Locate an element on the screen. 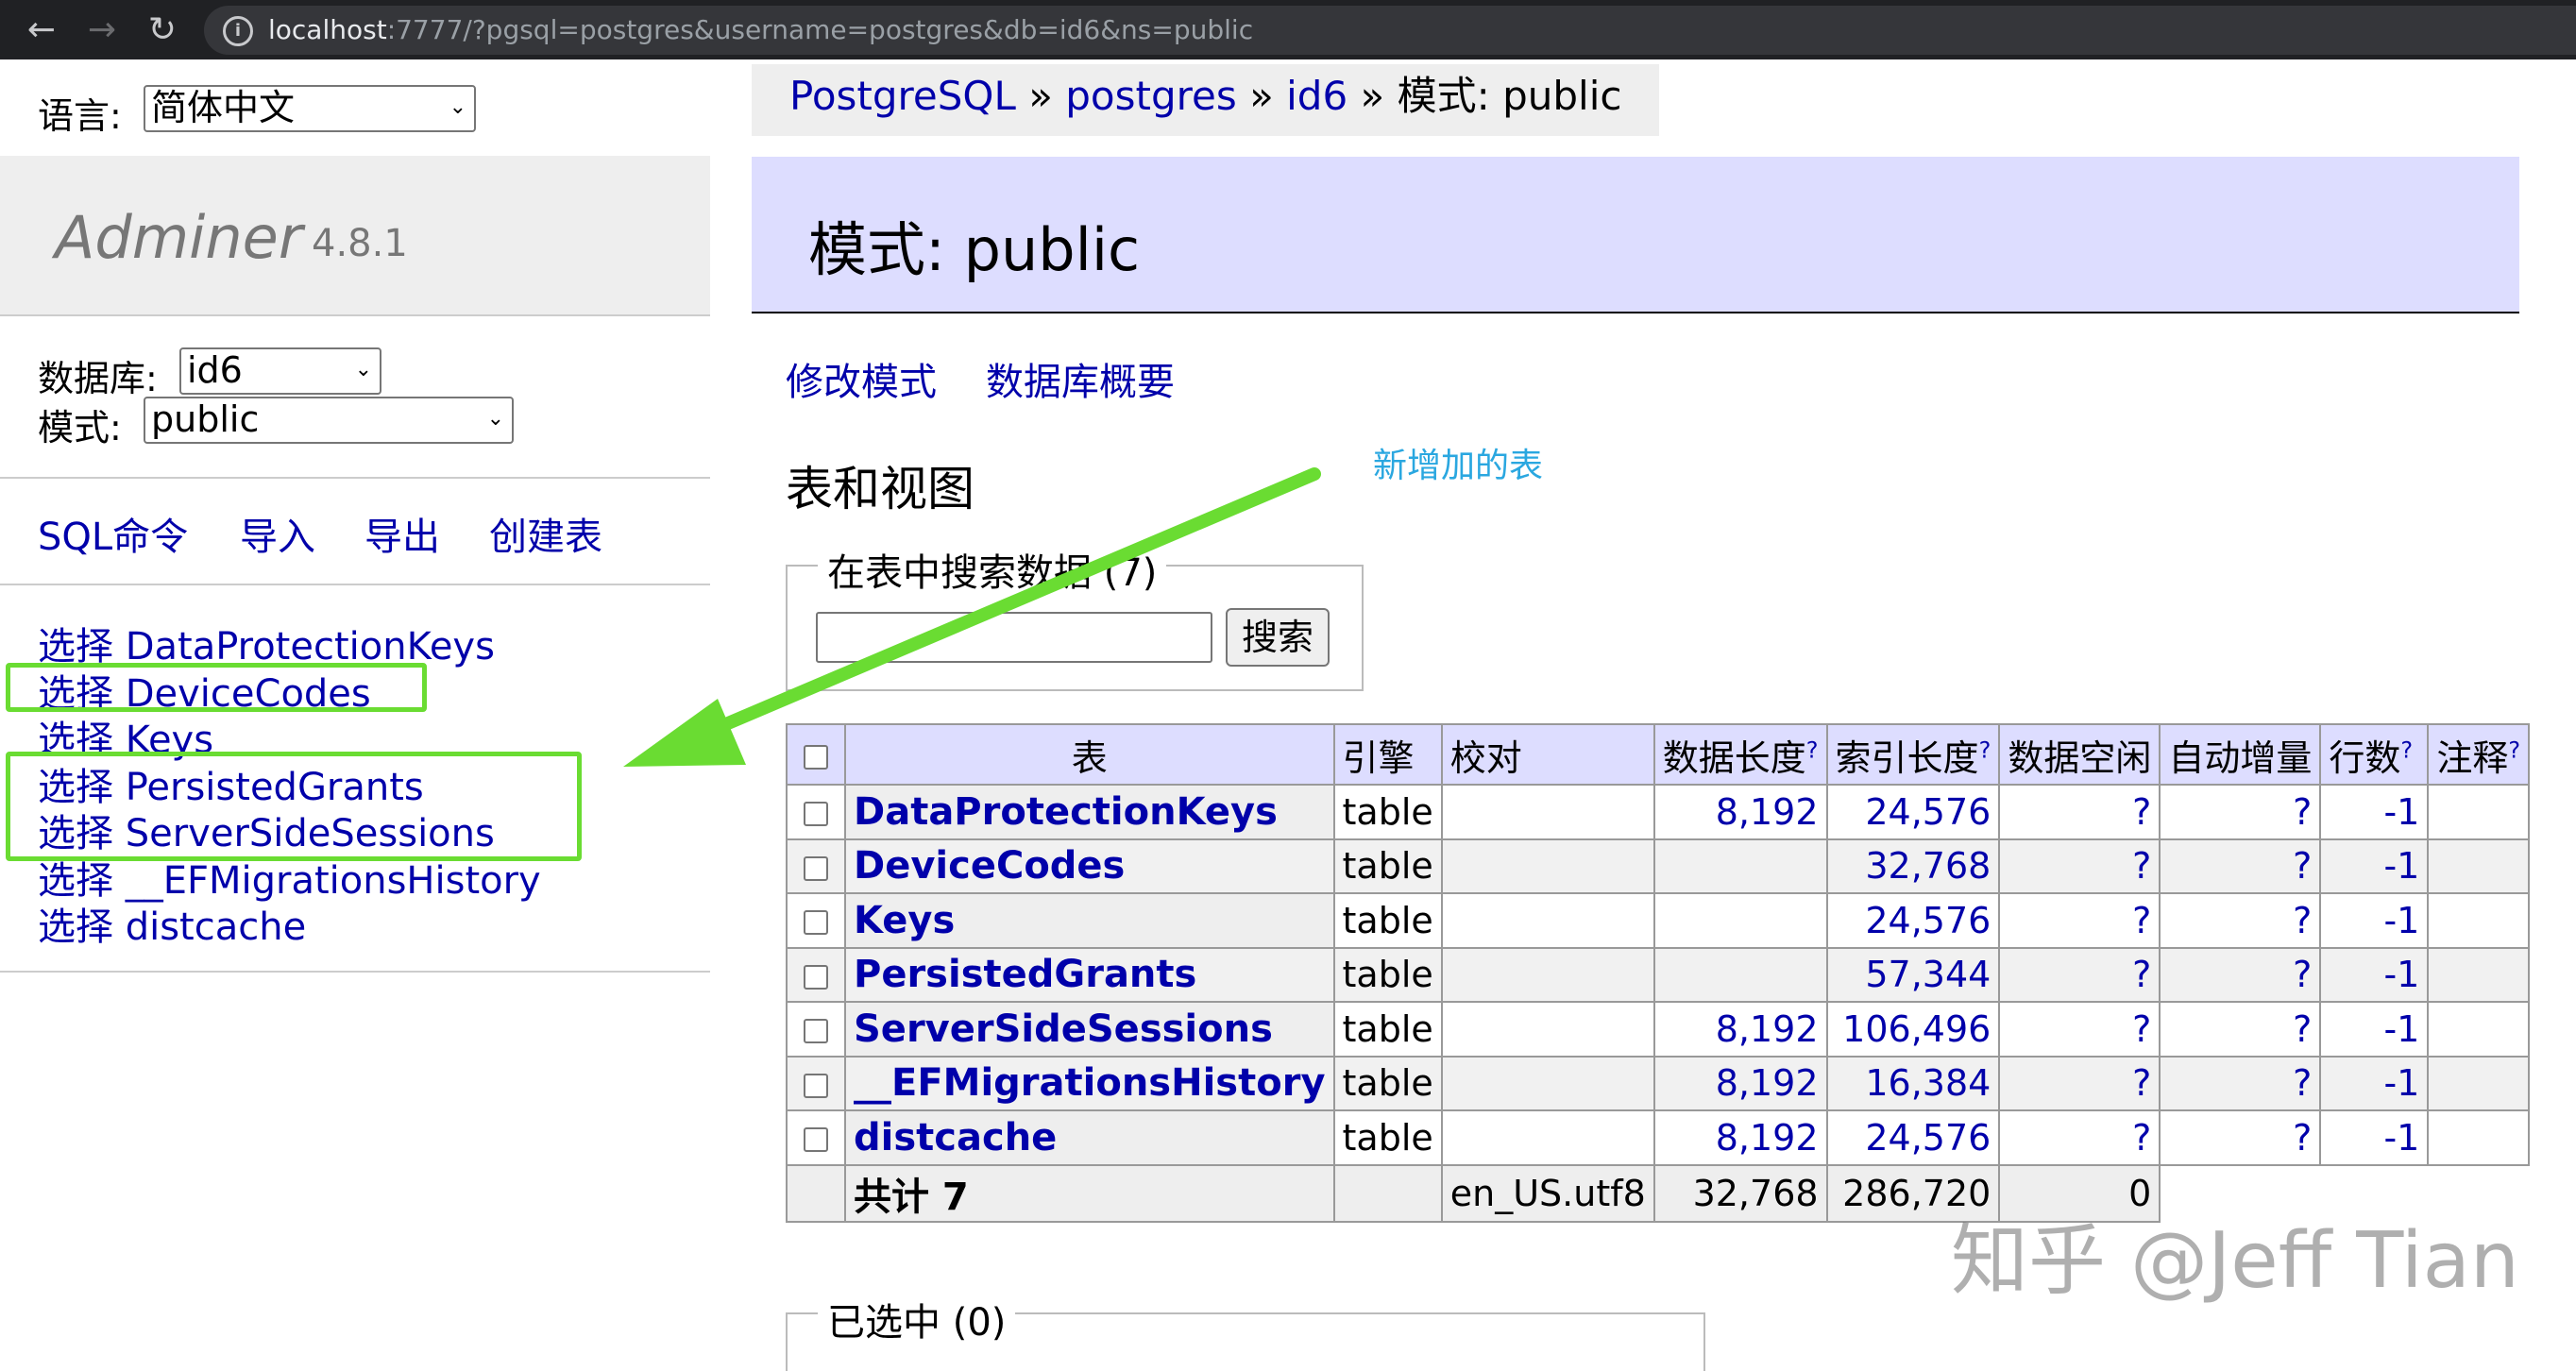  annotation-arrow-icon is located at coordinates (972, 617).